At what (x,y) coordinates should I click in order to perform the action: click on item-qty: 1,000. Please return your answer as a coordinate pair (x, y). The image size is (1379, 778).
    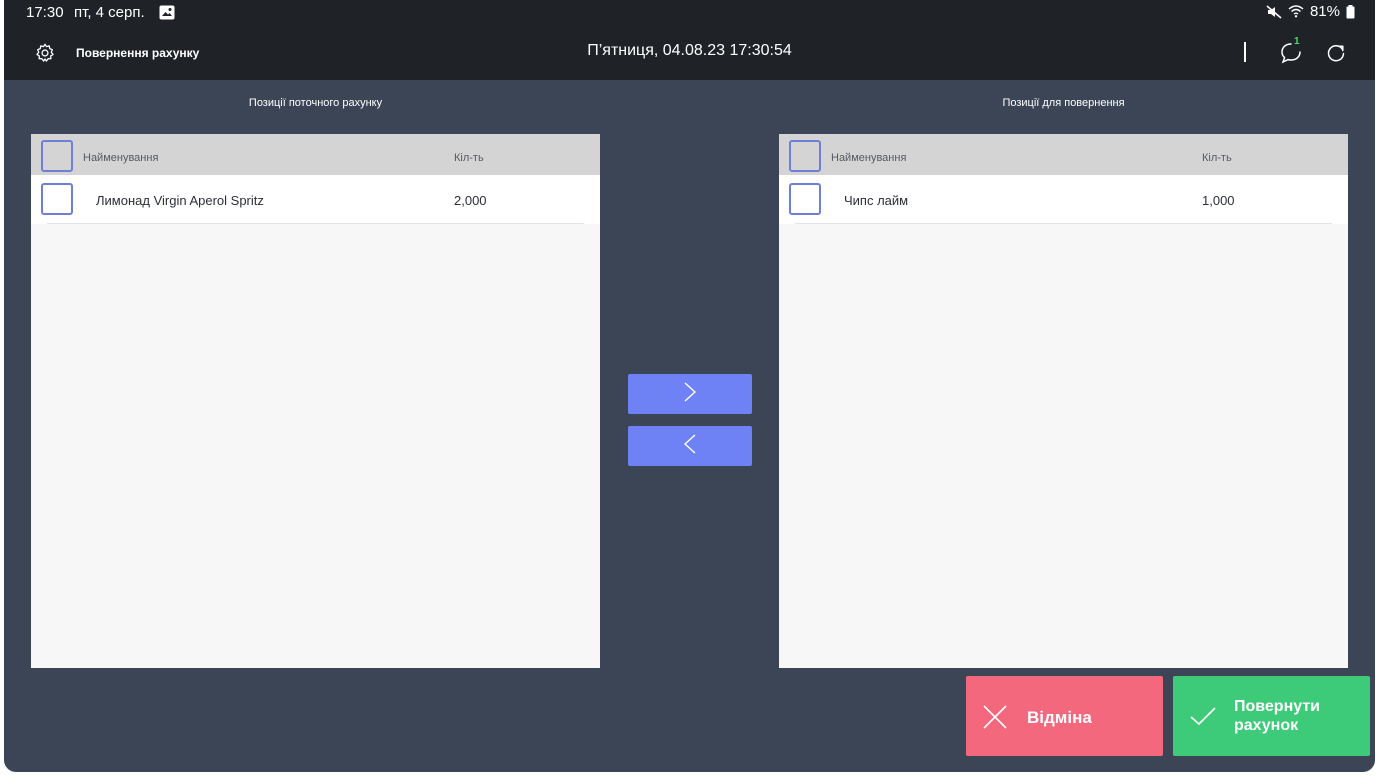
    Looking at the image, I should click on (1218, 200).